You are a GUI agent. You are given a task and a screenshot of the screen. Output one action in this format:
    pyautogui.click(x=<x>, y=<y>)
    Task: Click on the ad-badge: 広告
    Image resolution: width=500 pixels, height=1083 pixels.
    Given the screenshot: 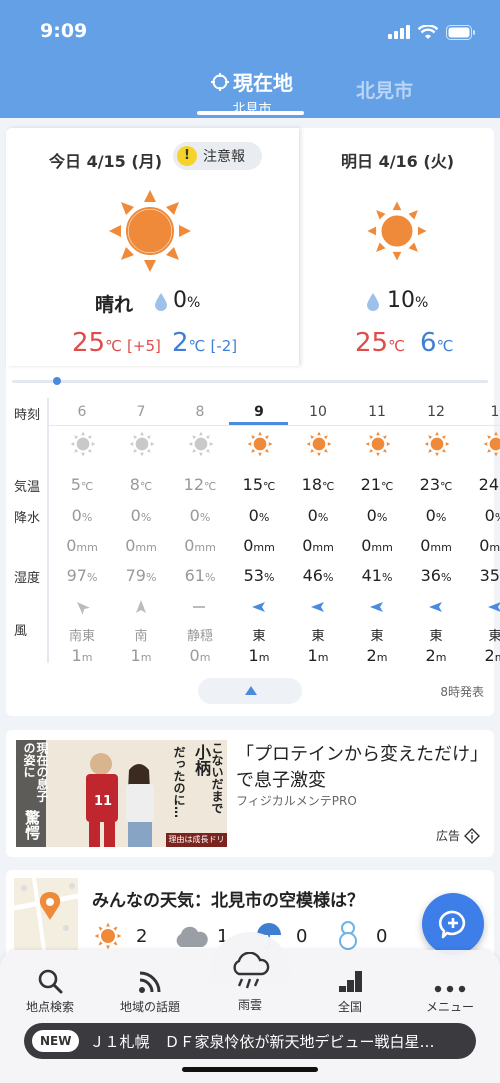 What is the action you would take?
    pyautogui.click(x=458, y=835)
    